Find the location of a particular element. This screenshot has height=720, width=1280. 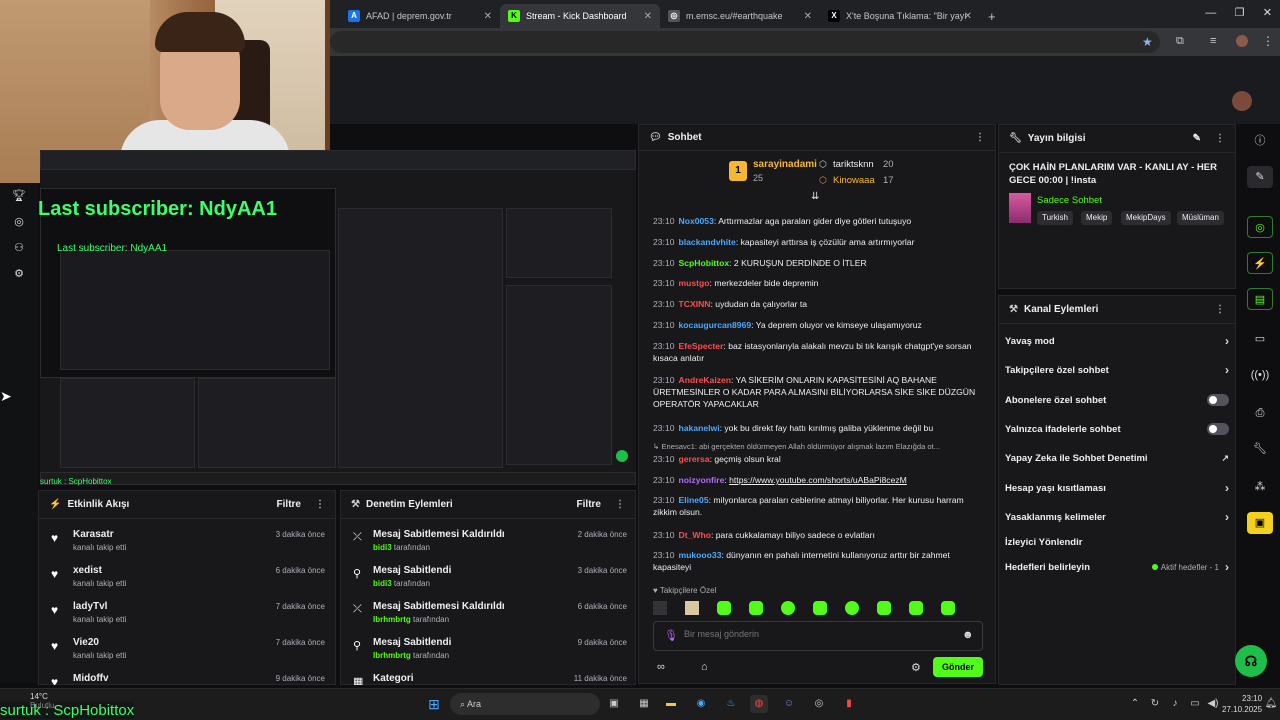

message-user: EfeSpecter is located at coordinates (701, 346).